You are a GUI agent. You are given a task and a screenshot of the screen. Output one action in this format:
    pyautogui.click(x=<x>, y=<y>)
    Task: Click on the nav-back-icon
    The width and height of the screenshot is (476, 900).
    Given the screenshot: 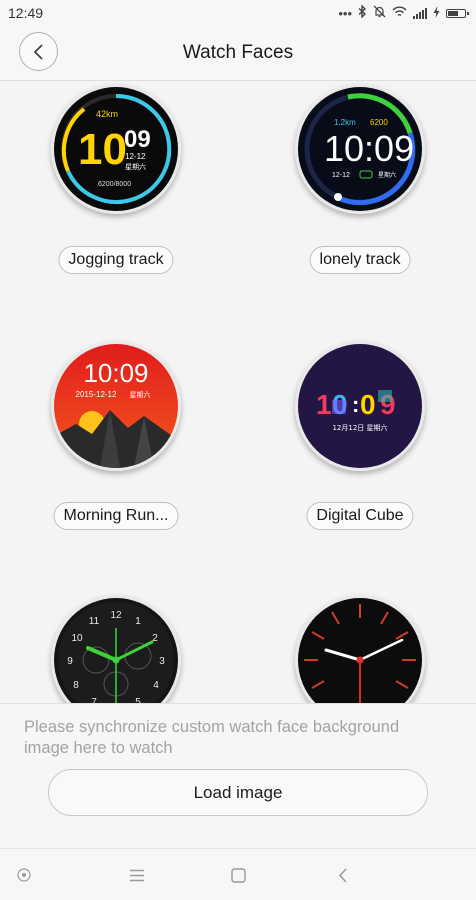 What is the action you would take?
    pyautogui.click(x=342, y=875)
    